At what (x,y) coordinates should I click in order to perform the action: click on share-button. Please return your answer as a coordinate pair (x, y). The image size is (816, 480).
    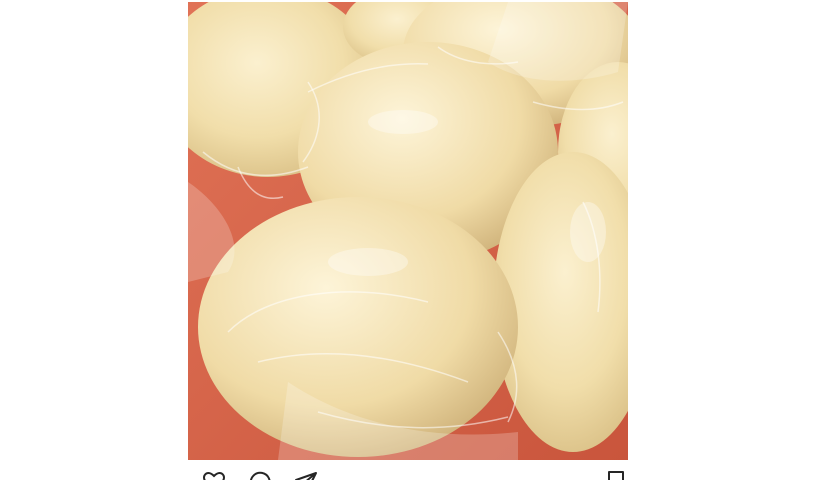
    Looking at the image, I should click on (306, 475).